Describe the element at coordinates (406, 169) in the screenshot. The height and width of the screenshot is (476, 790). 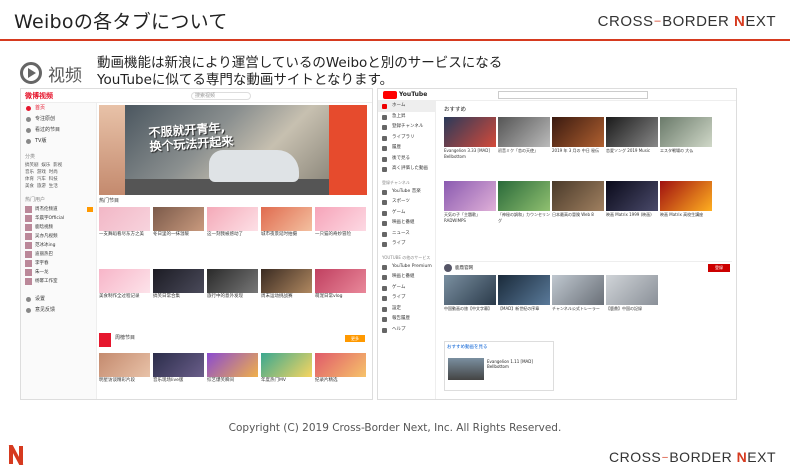
I see `youtube-nav-item: 高く評価した動画` at that location.